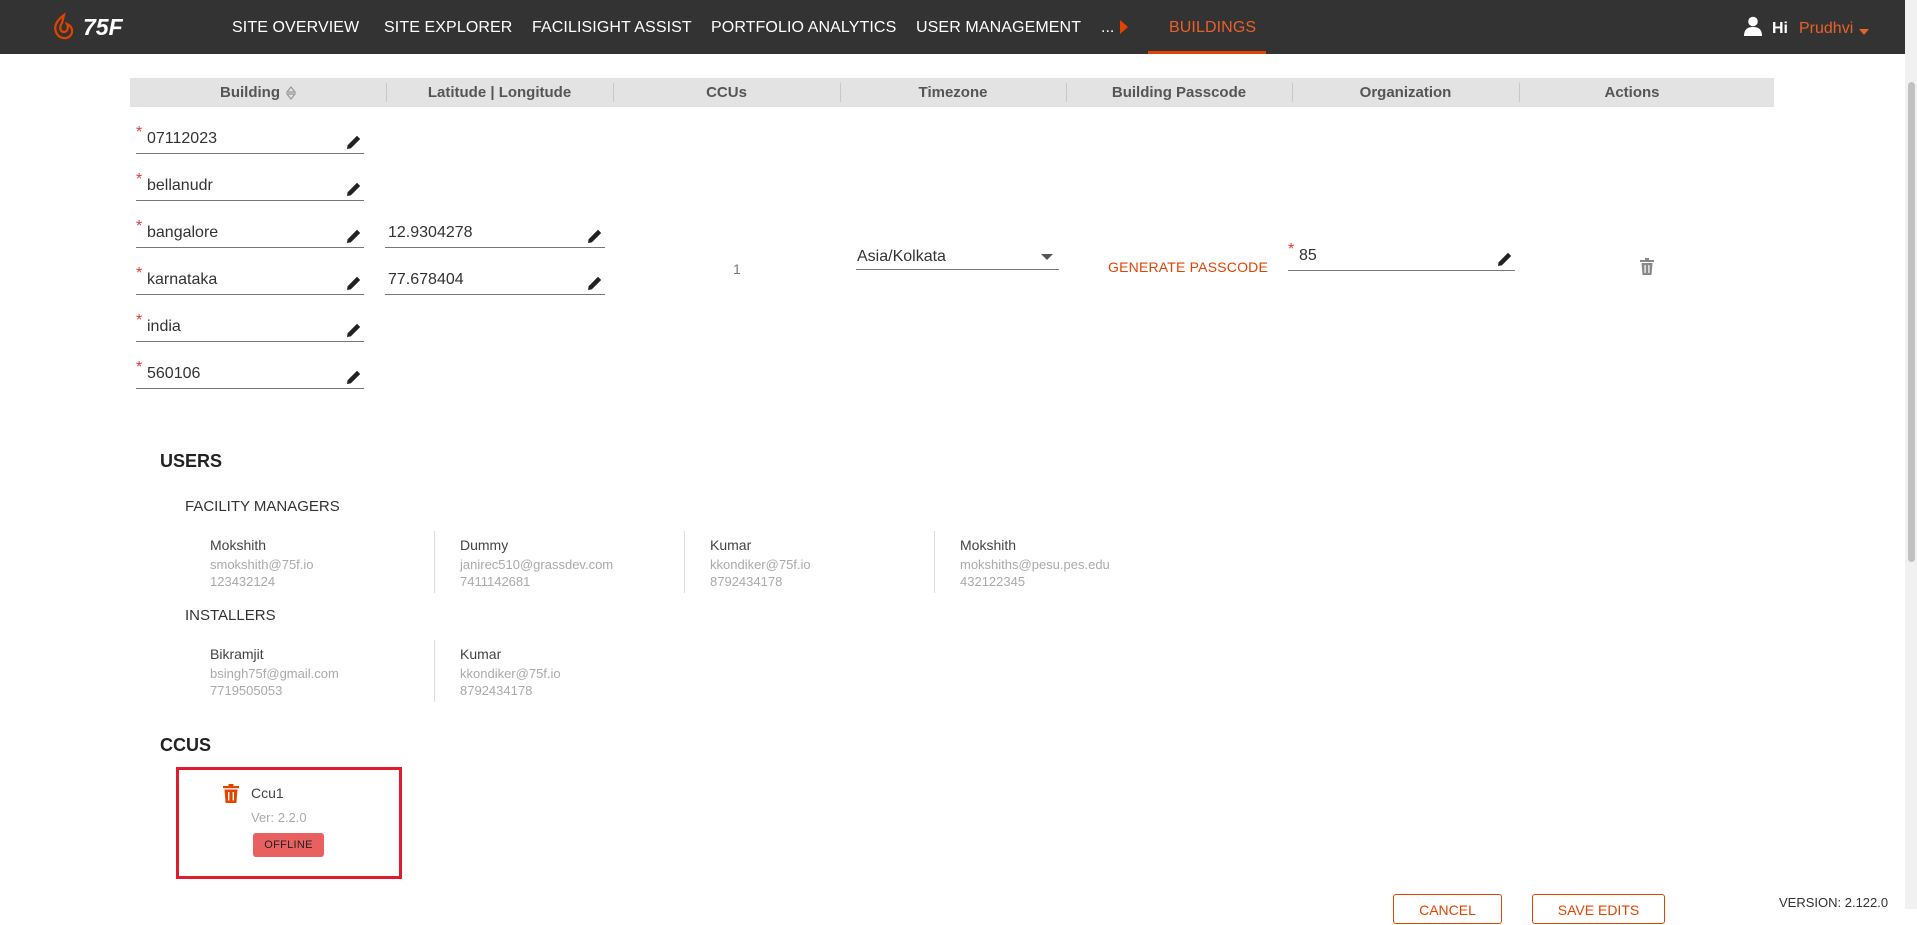 This screenshot has width=1917, height=925. I want to click on latitude-field: 12.9304278, so click(495, 235).